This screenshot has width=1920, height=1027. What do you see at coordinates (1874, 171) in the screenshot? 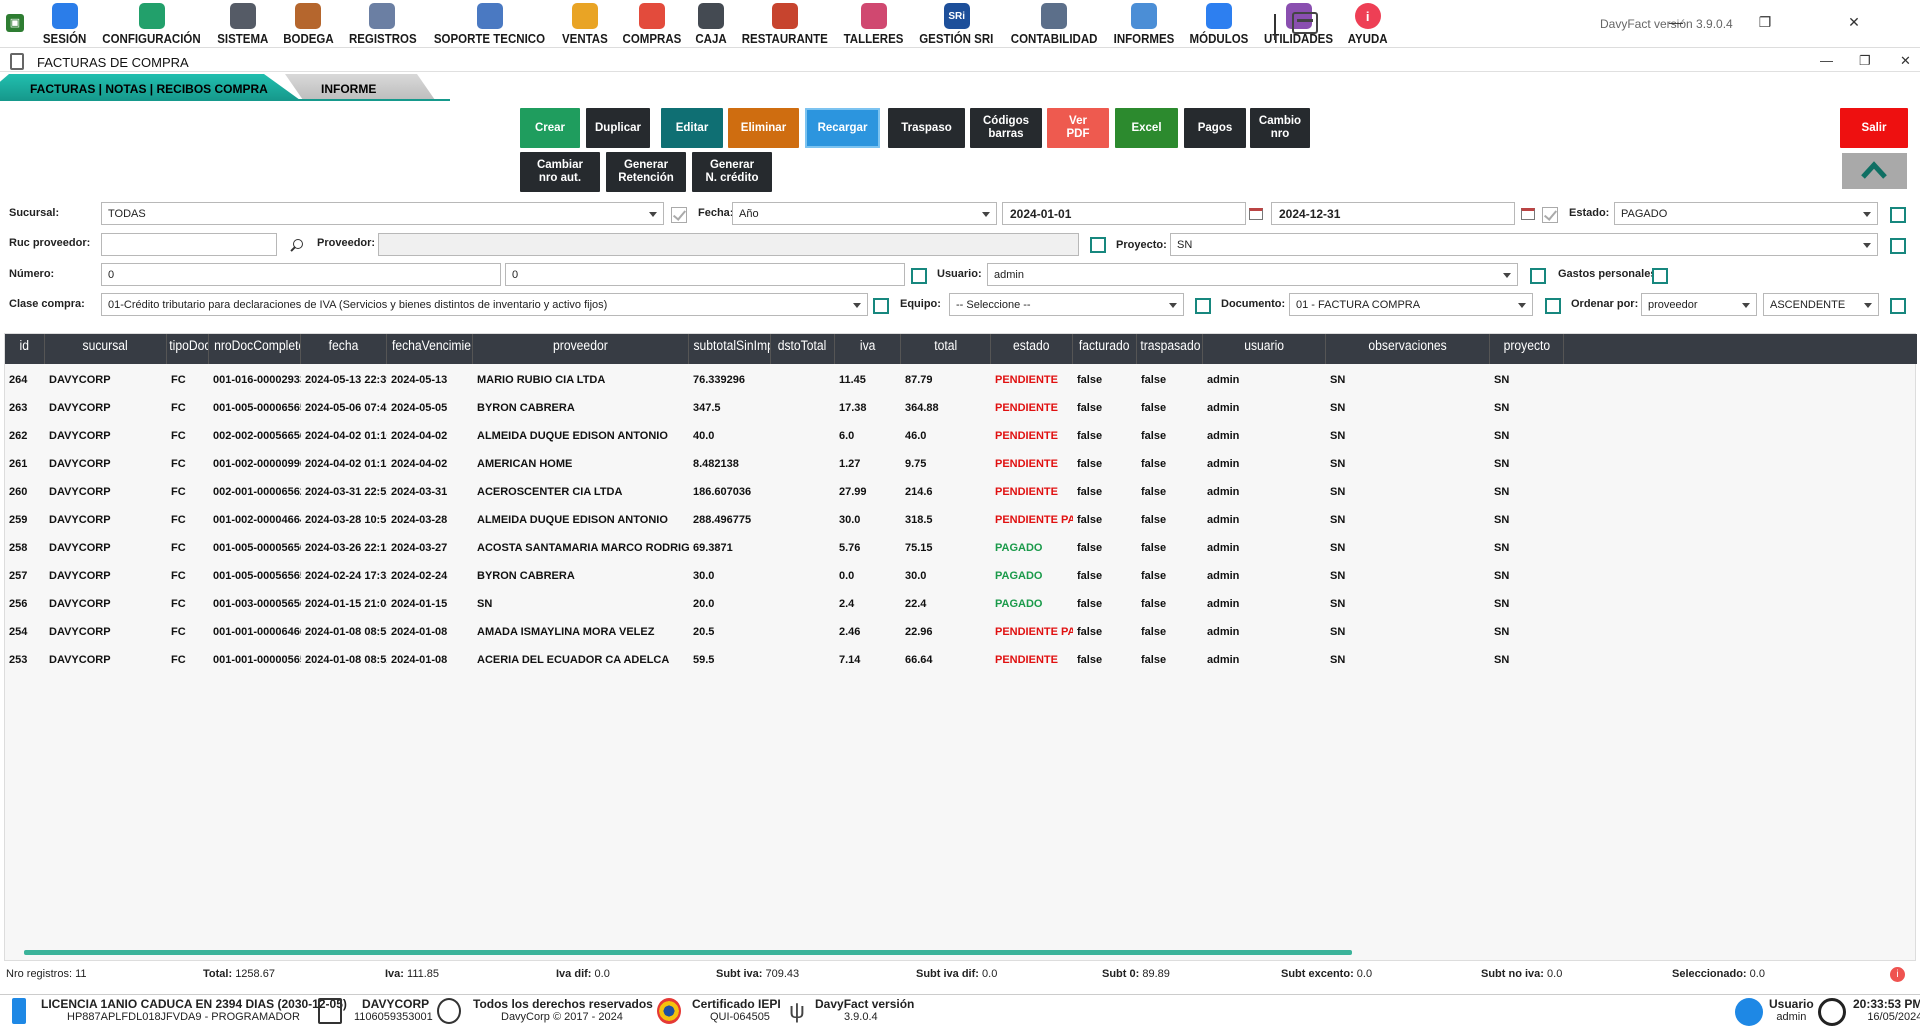
I see `collapse-up-button` at bounding box center [1874, 171].